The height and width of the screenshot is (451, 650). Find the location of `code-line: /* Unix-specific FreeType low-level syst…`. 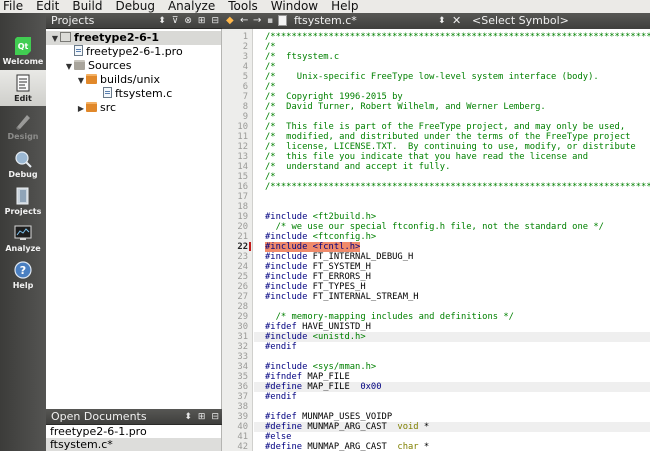

code-line: /* Unix-specific FreeType low-level syst… is located at coordinates (452, 77).